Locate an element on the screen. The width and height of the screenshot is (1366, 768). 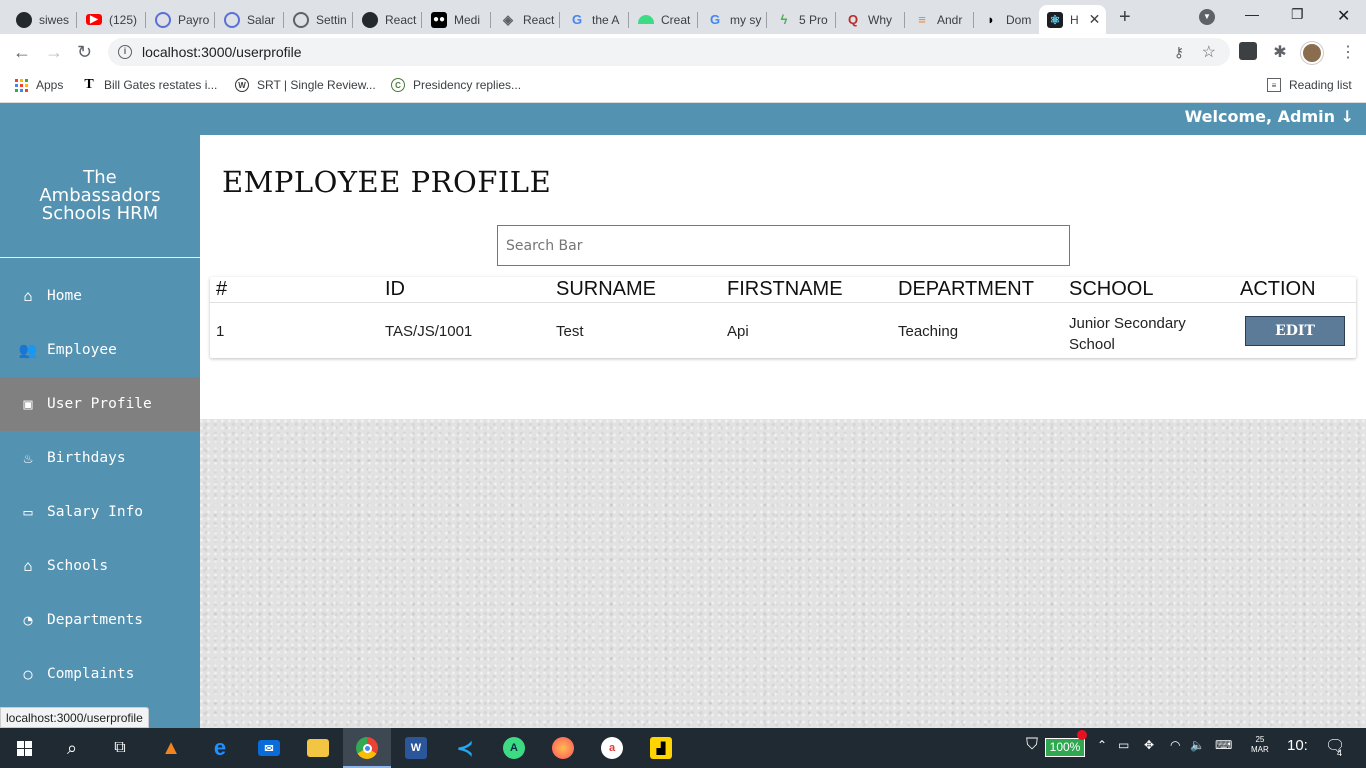
tab-dom: ◗ Dom is located at coordinates (1006, 19).